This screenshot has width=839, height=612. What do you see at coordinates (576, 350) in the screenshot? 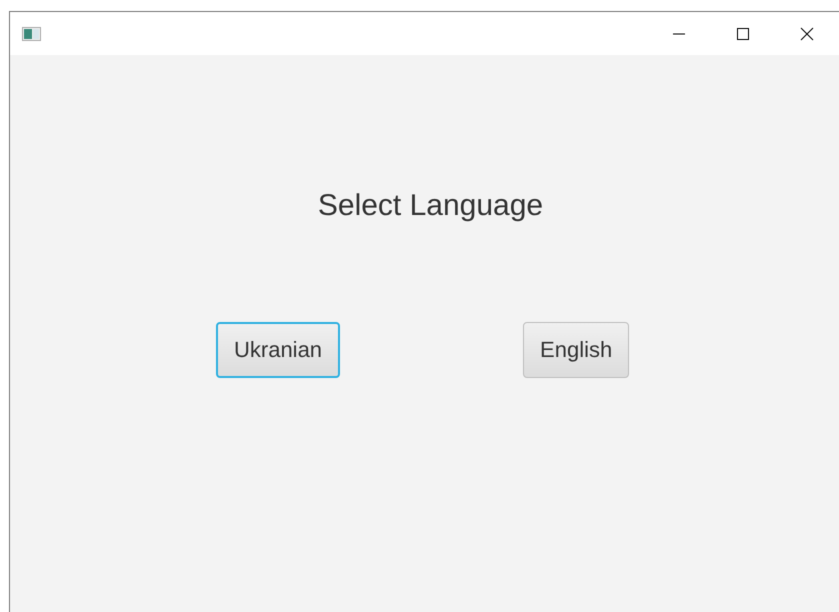
I see `language-button: English` at bounding box center [576, 350].